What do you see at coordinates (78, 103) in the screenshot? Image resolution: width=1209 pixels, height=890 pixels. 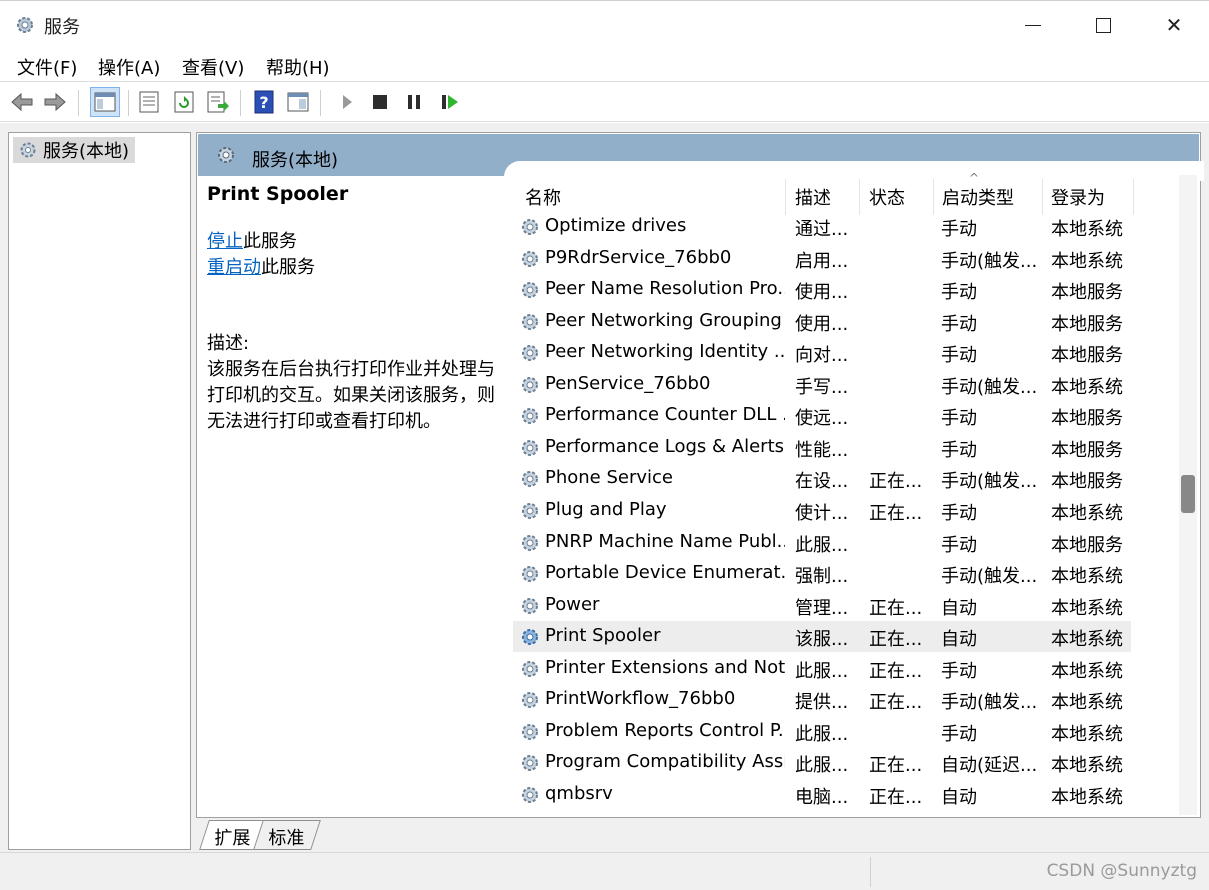 I see `toolbar-separator` at bounding box center [78, 103].